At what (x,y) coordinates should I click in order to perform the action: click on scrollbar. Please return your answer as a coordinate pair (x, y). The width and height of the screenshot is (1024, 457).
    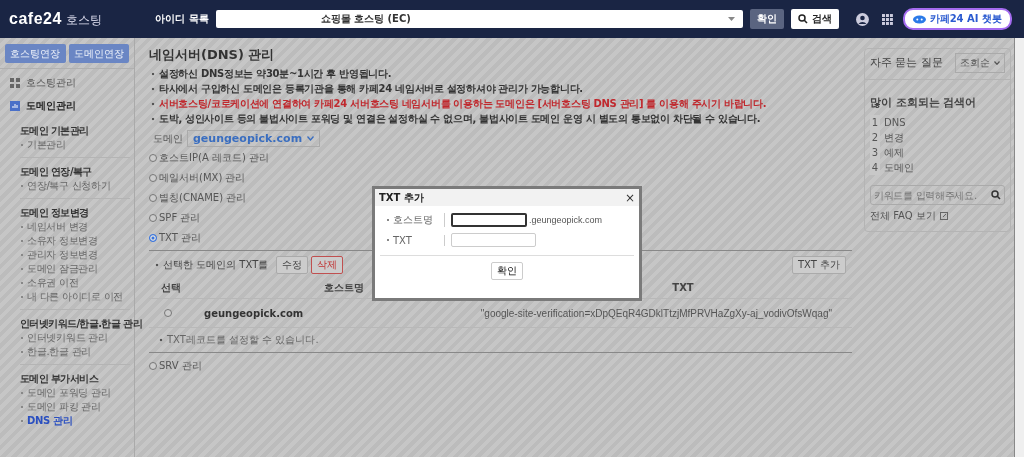
    Looking at the image, I should click on (1019, 247).